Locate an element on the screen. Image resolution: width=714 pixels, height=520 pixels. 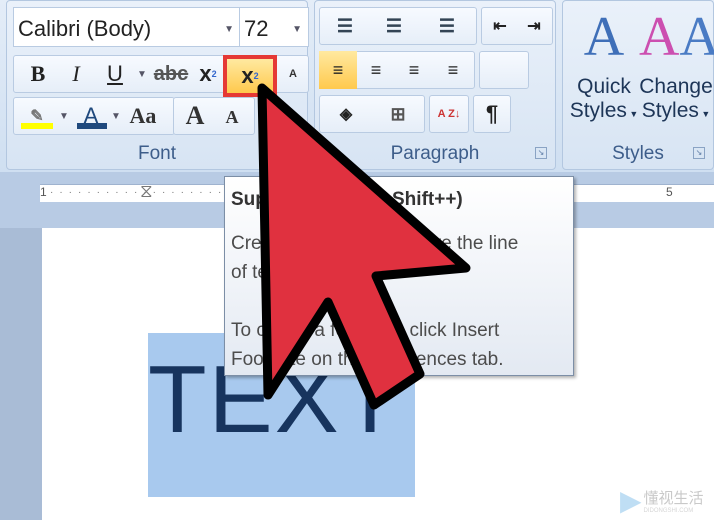
watermark-logo-icon: ▶ is located at coordinates (631, 500).